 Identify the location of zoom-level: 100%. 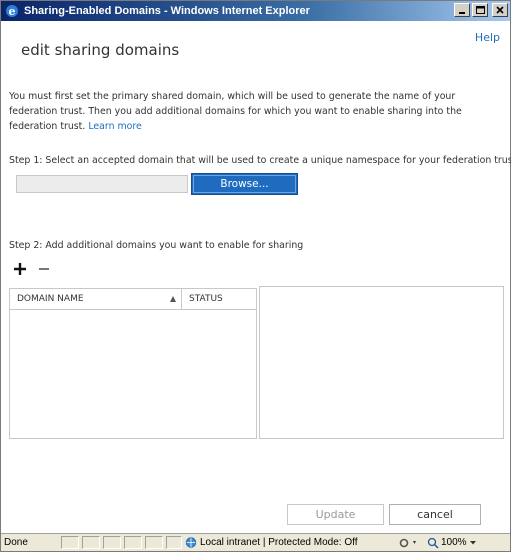
(454, 542).